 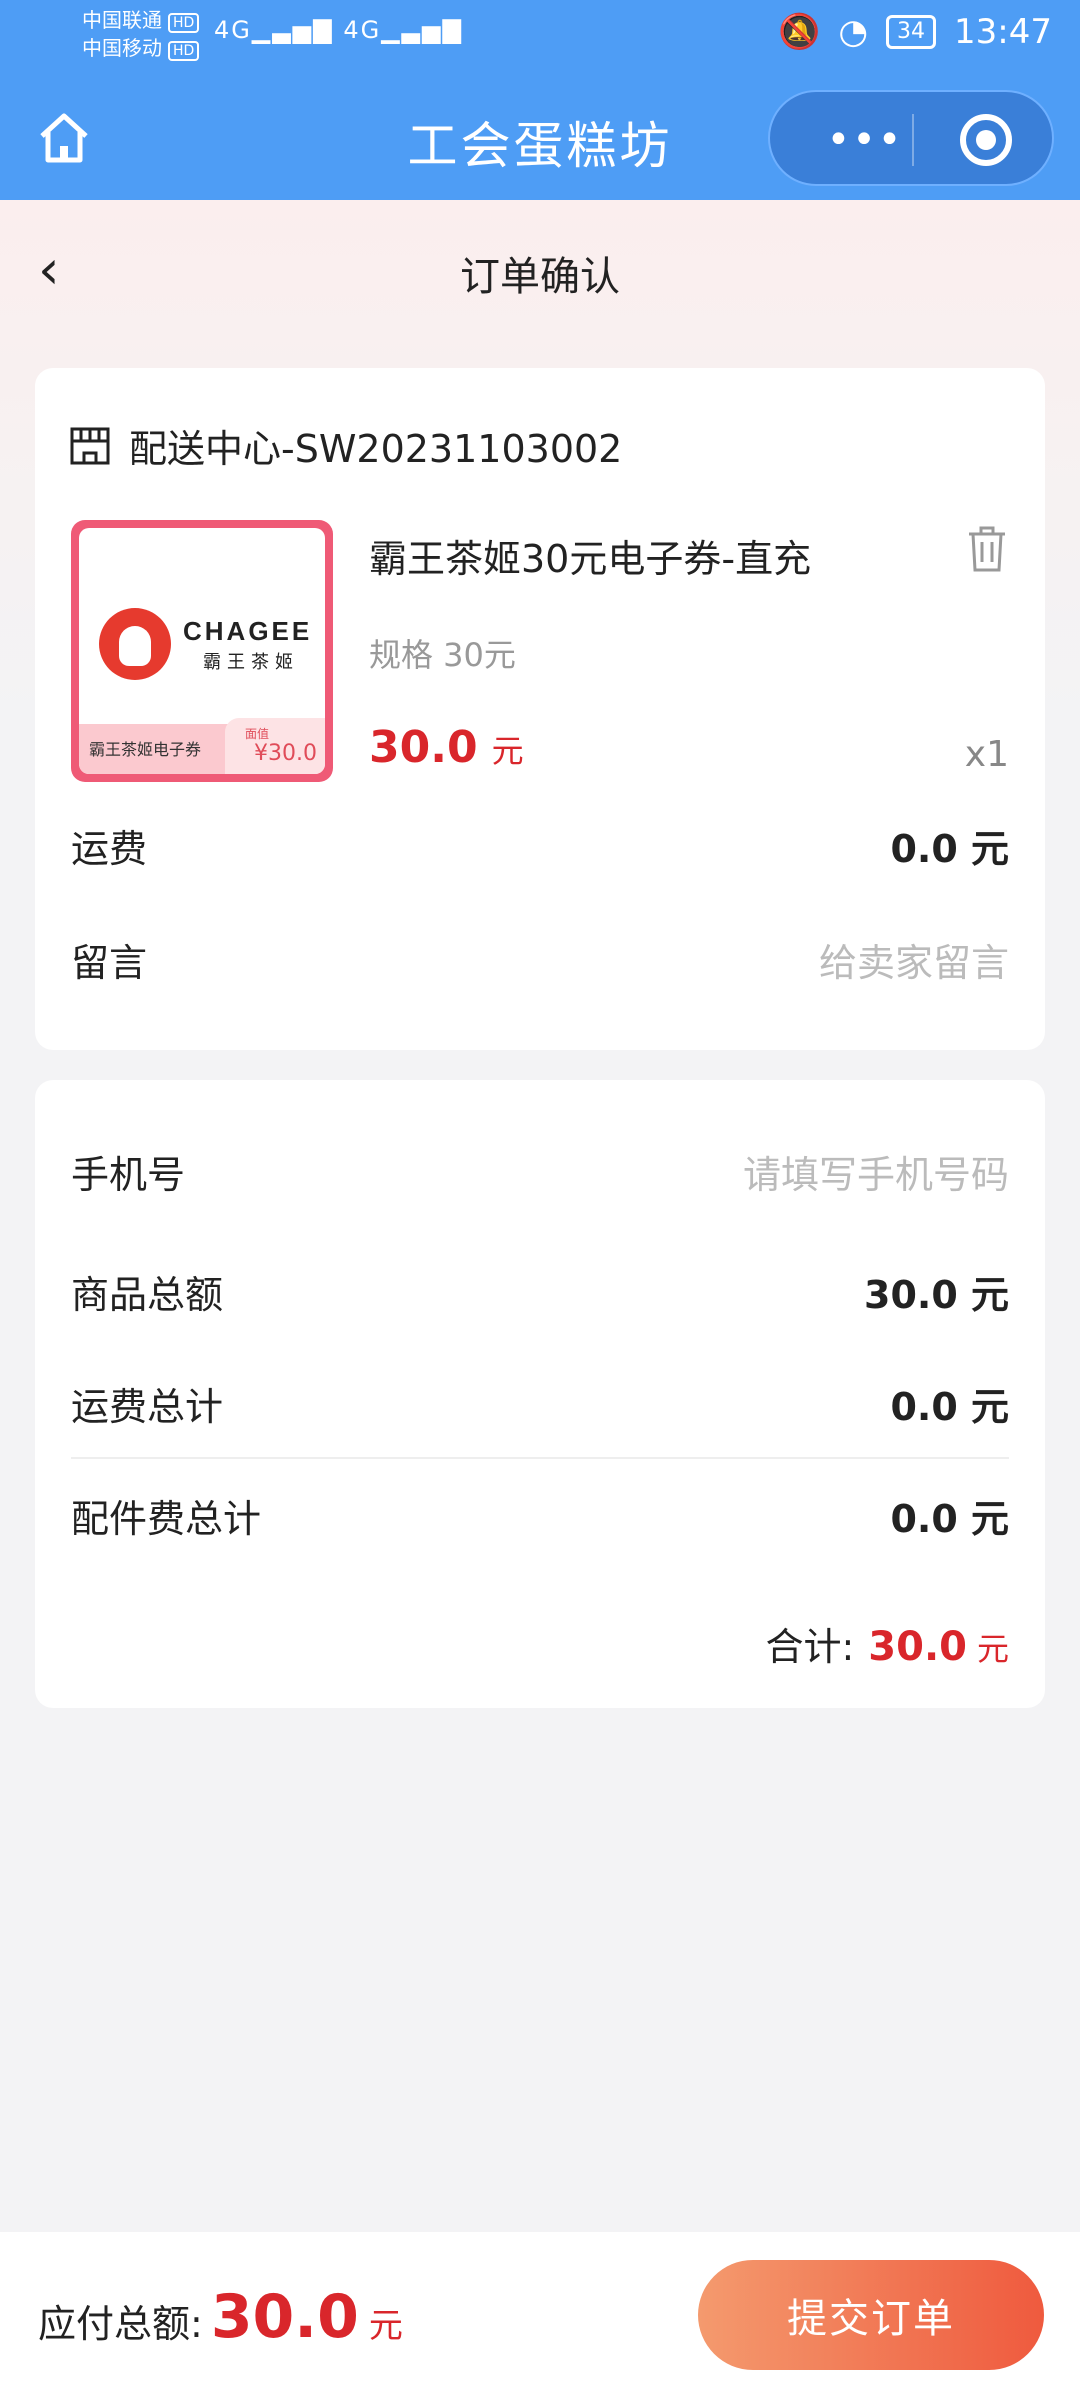 What do you see at coordinates (442, 655) in the screenshot?
I see `product-spec: 规格 30元` at bounding box center [442, 655].